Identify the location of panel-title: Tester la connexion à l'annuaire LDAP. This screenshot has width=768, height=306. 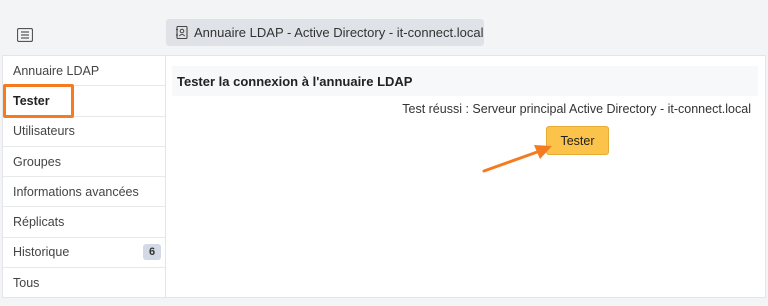
(465, 81).